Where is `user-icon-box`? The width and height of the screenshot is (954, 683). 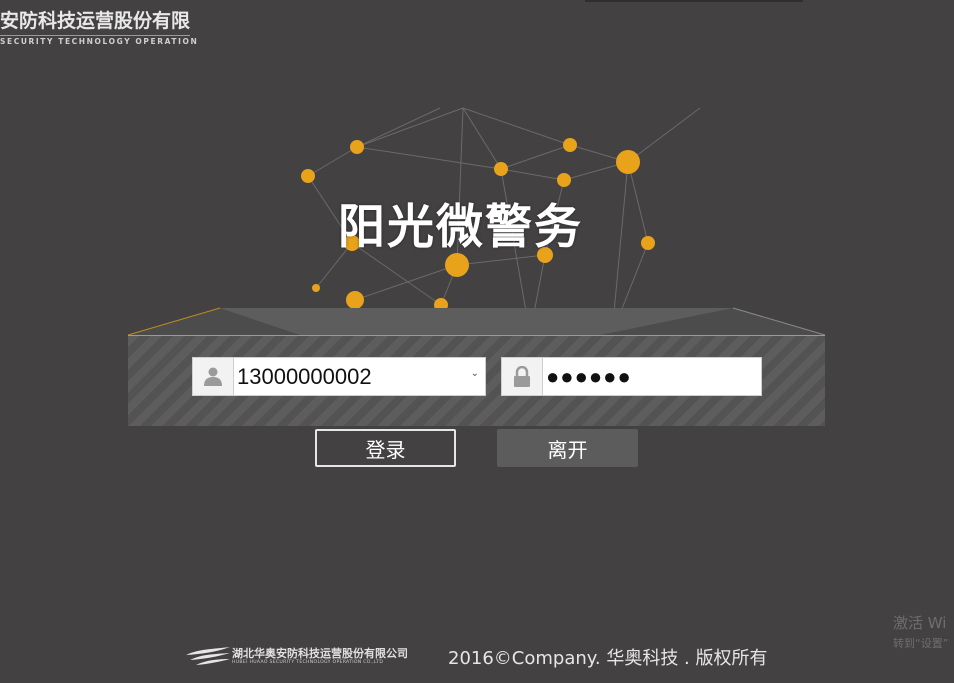
user-icon-box is located at coordinates (213, 376).